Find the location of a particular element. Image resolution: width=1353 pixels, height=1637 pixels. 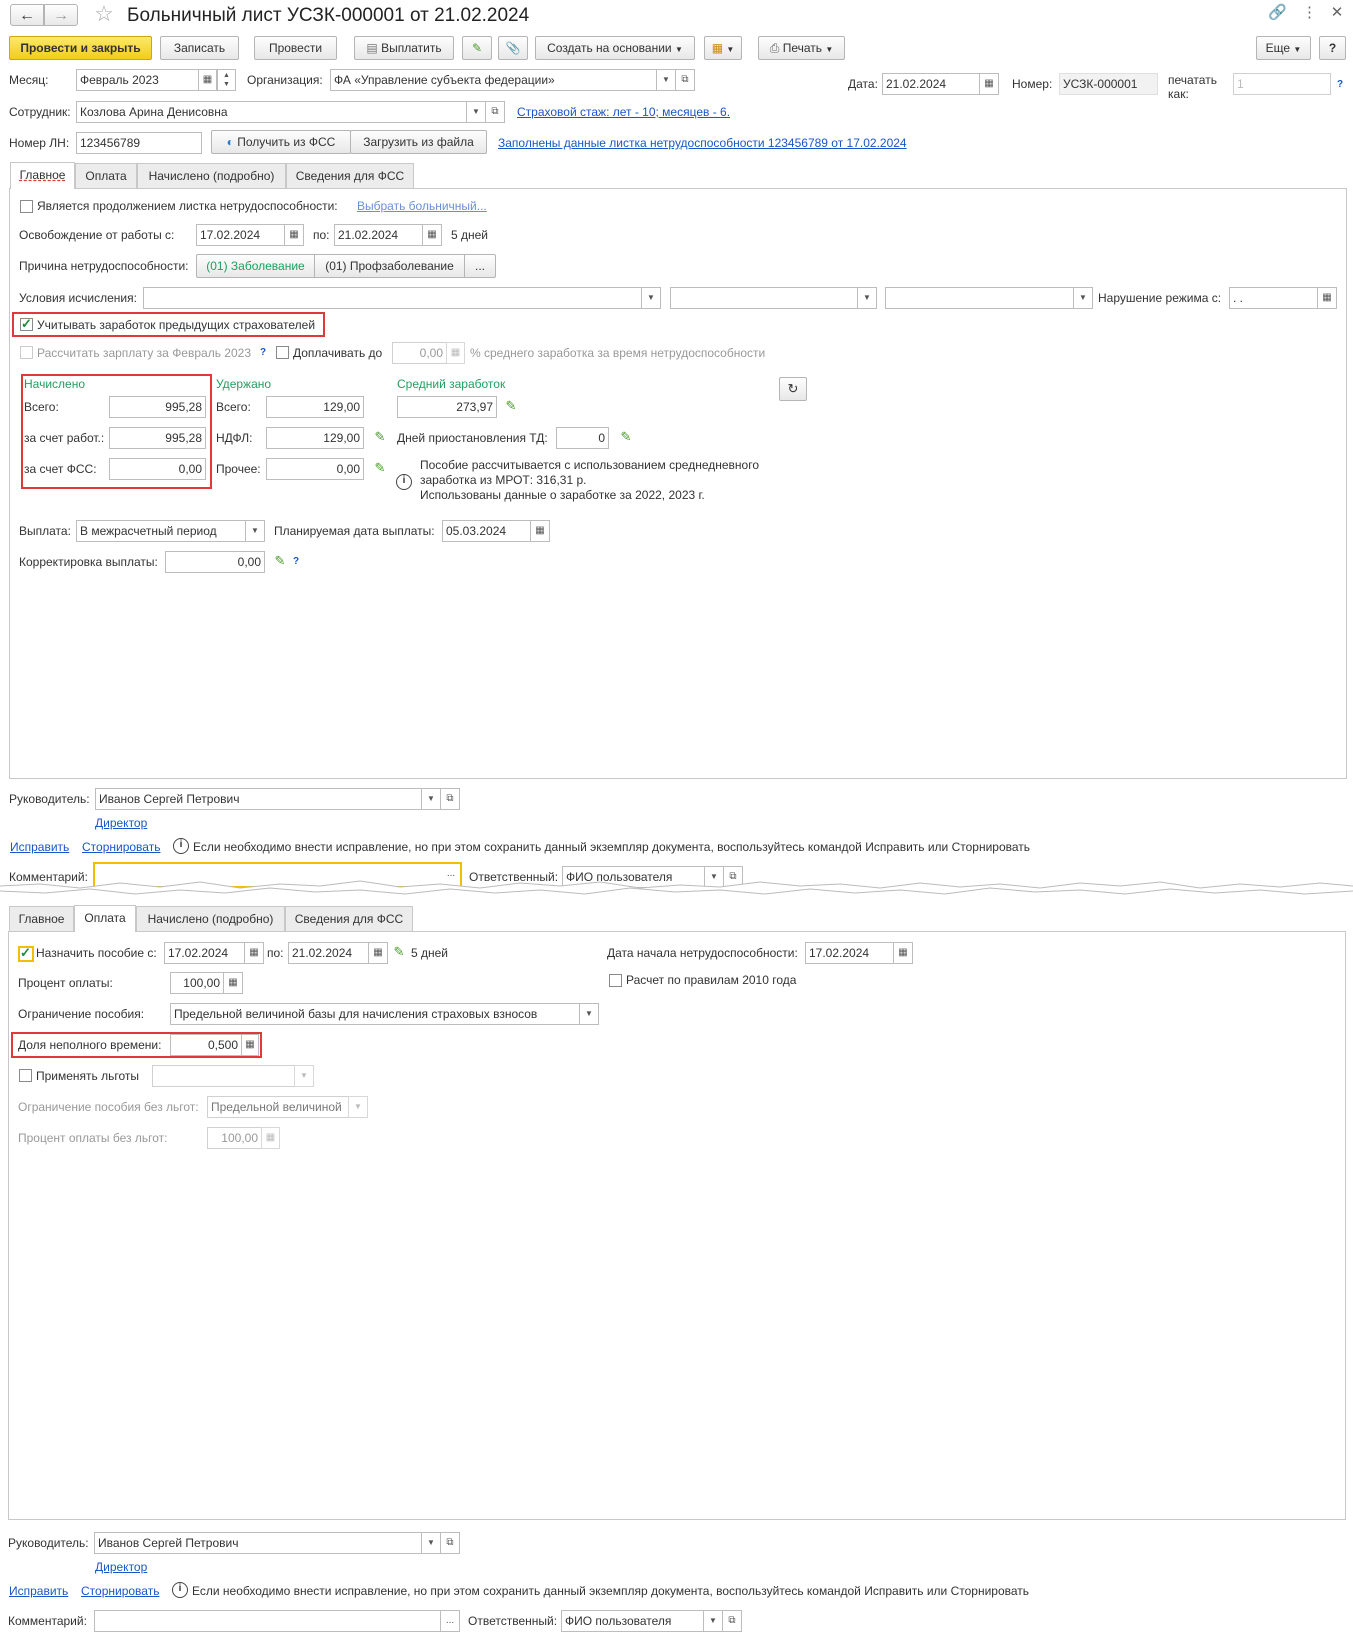

violation-calendar: ▦ is located at coordinates (1327, 298).